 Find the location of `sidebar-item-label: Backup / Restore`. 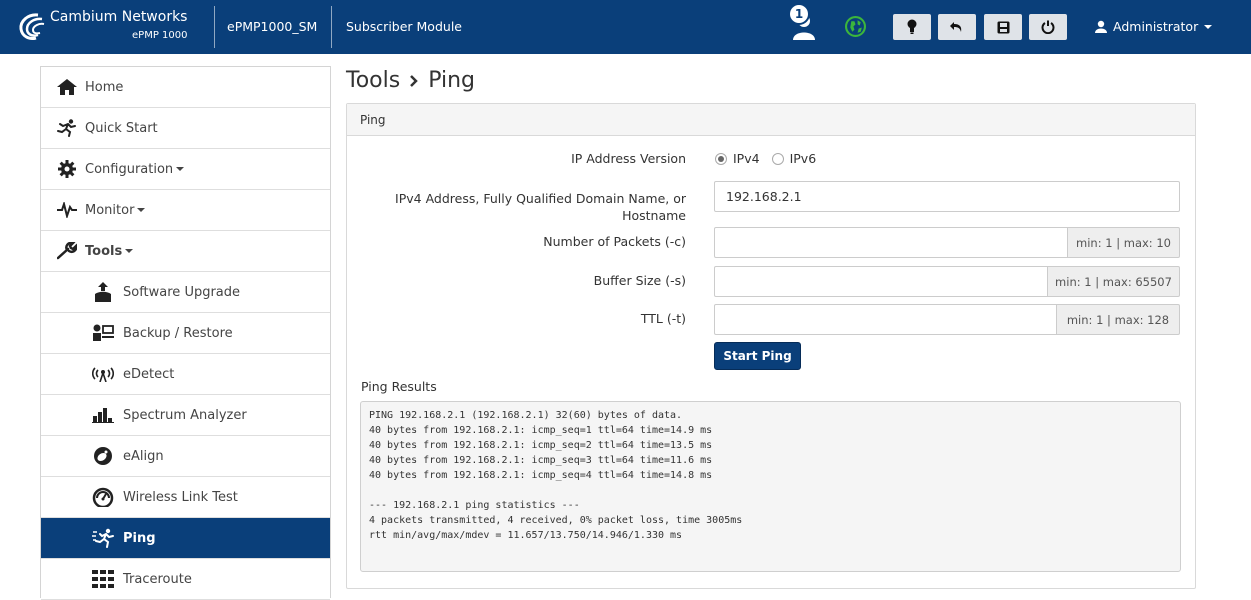

sidebar-item-label: Backup / Restore is located at coordinates (178, 333).